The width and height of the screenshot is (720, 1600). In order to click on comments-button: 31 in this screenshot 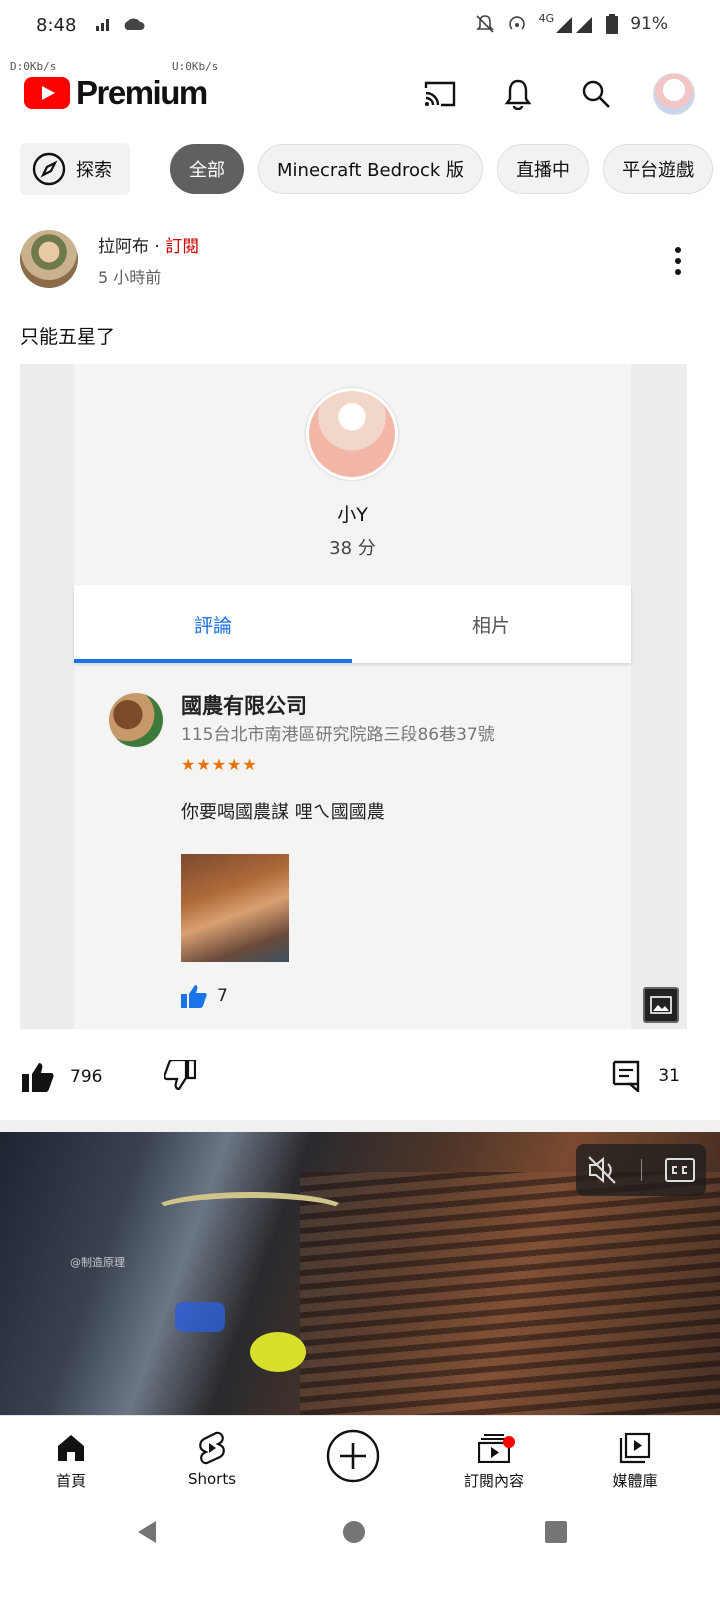, I will do `click(646, 1076)`.